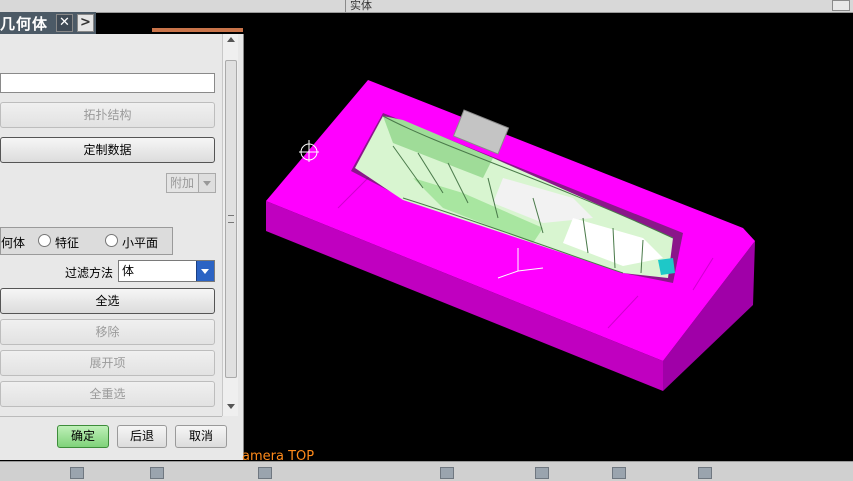 Image resolution: width=853 pixels, height=481 pixels. What do you see at coordinates (111, 416) in the screenshot?
I see `dialog-separator` at bounding box center [111, 416].